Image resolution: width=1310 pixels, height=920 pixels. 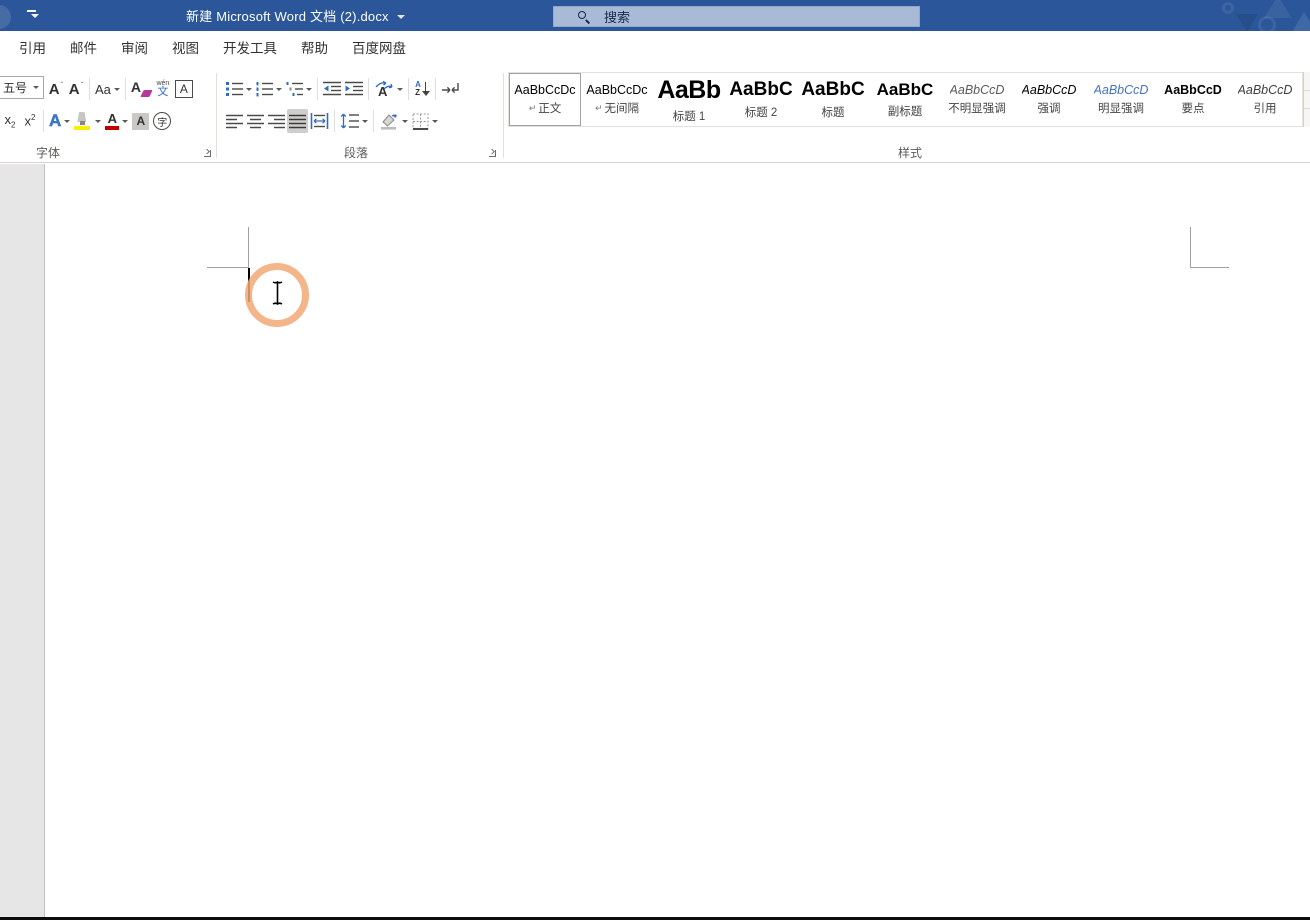 What do you see at coordinates (1121, 99) in the screenshot?
I see `style-tile-8: AaBbCcD 明显强调` at bounding box center [1121, 99].